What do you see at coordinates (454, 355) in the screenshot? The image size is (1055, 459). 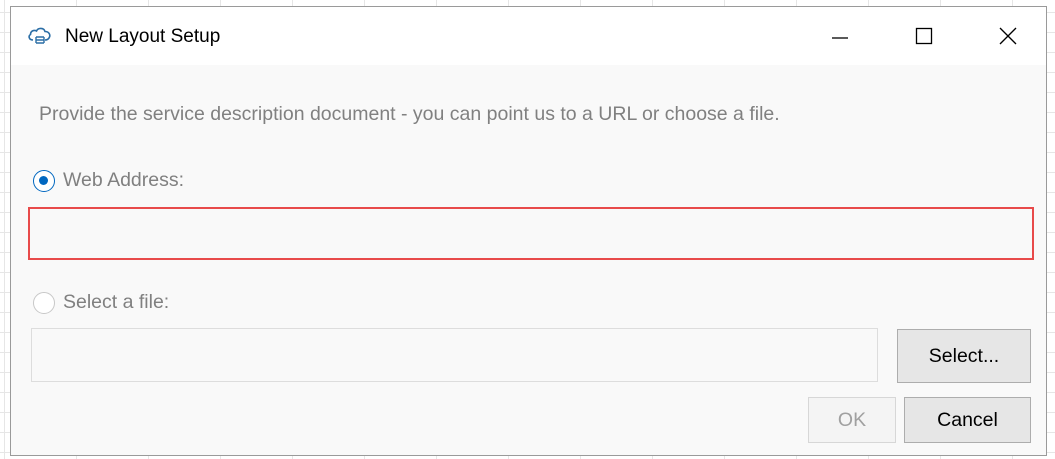 I see `file-path-input` at bounding box center [454, 355].